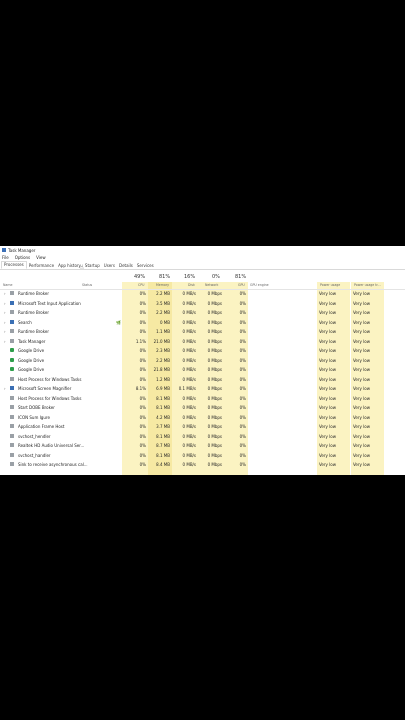 The height and width of the screenshot is (720, 405). I want to click on col-power-usage: Power usage, so click(330, 285).